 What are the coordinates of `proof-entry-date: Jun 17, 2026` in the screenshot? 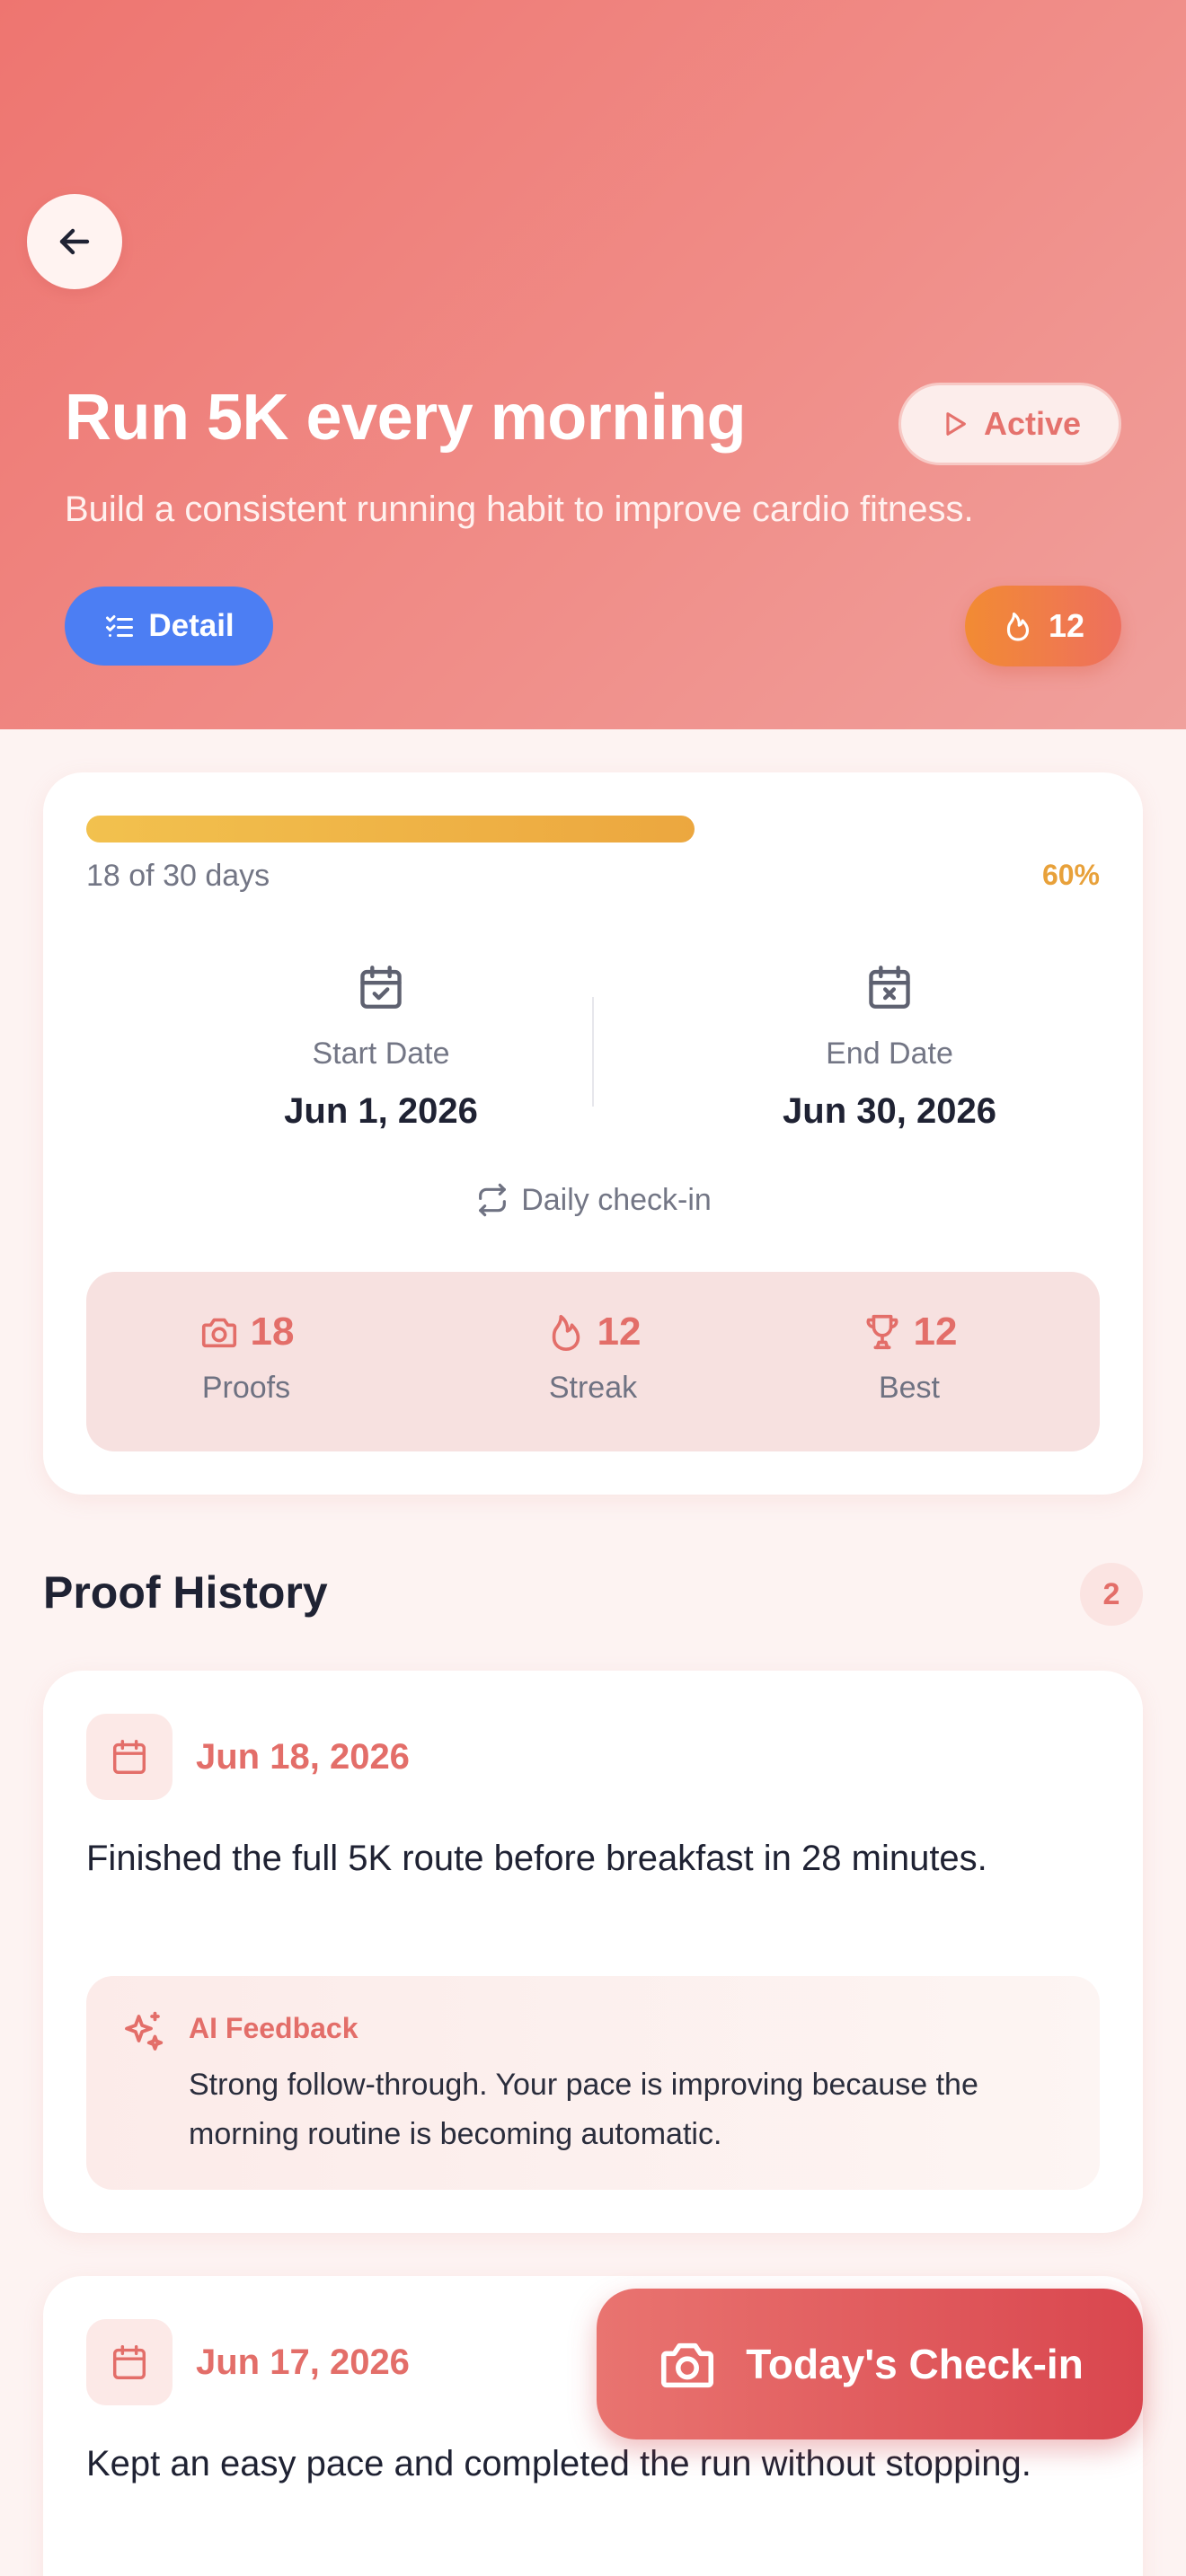 It's located at (303, 2362).